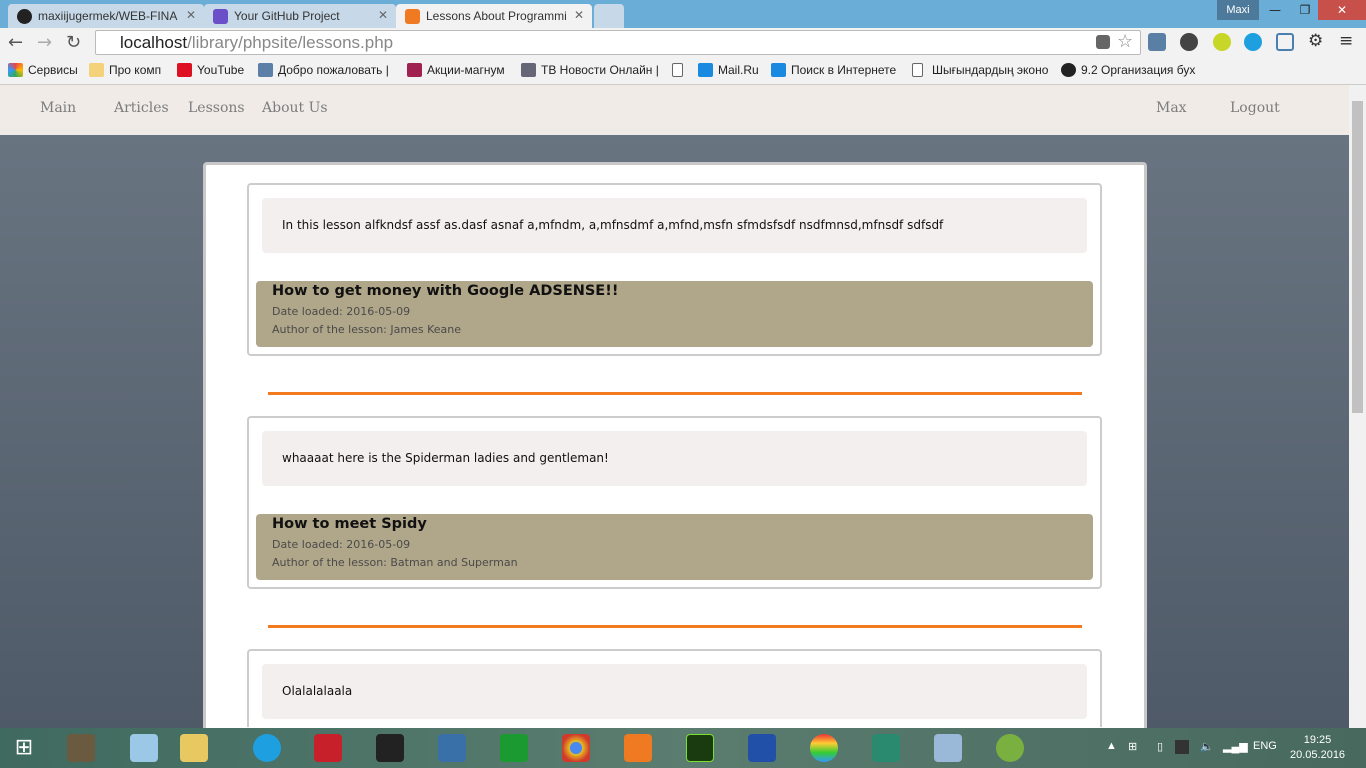 The height and width of the screenshot is (768, 1366). I want to click on terminal-icon, so click(390, 748).